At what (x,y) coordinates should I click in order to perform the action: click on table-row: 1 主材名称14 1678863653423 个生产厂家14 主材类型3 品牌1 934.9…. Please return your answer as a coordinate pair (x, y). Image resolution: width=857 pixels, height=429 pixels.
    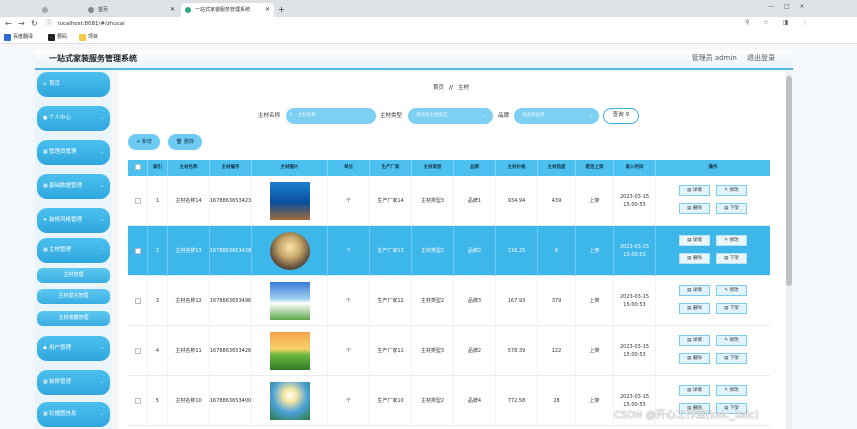
    Looking at the image, I should click on (449, 201).